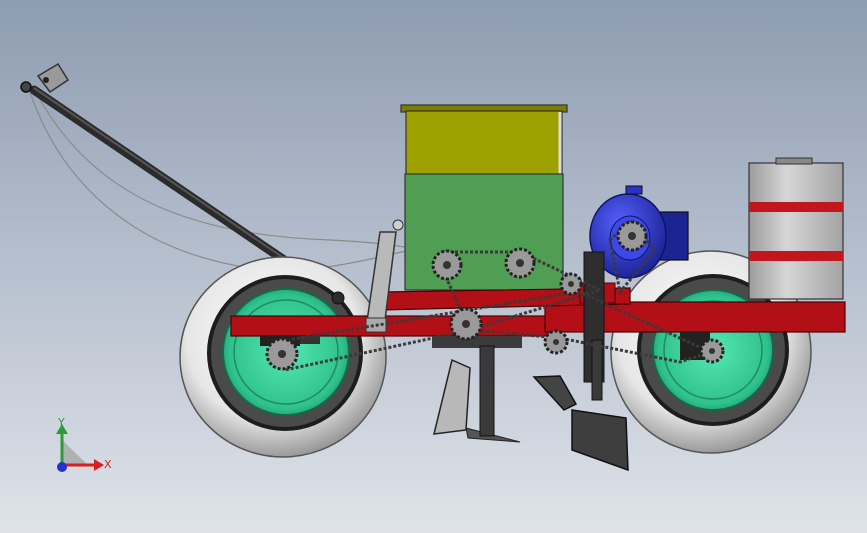 The image size is (867, 533). Describe the element at coordinates (45, 78) in the screenshot. I see `hitch-bracket` at that location.